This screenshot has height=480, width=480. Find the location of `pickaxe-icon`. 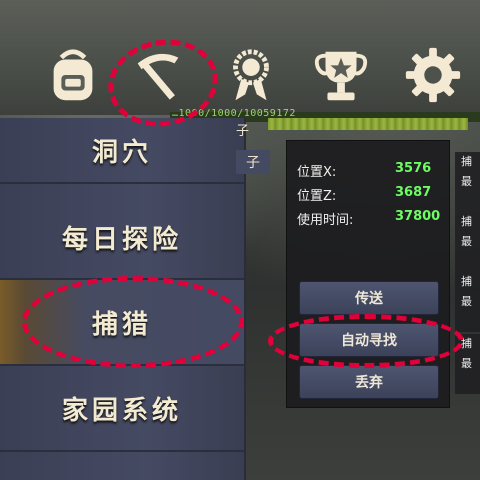

pickaxe-icon is located at coordinates (158, 76).